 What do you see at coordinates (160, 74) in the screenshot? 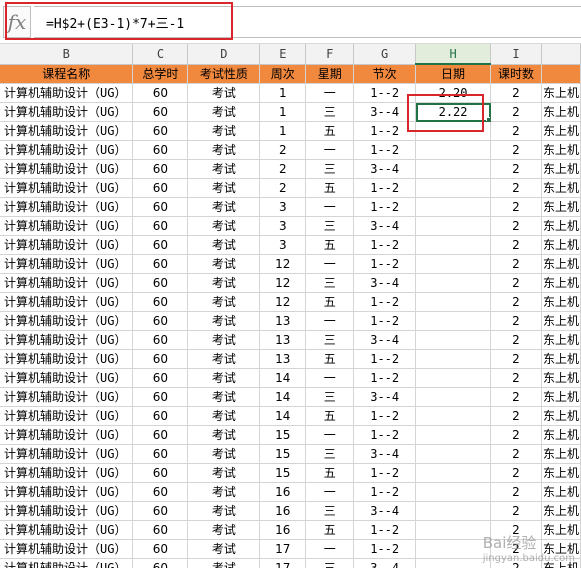
I see `header-total-hours: 总学时` at bounding box center [160, 74].